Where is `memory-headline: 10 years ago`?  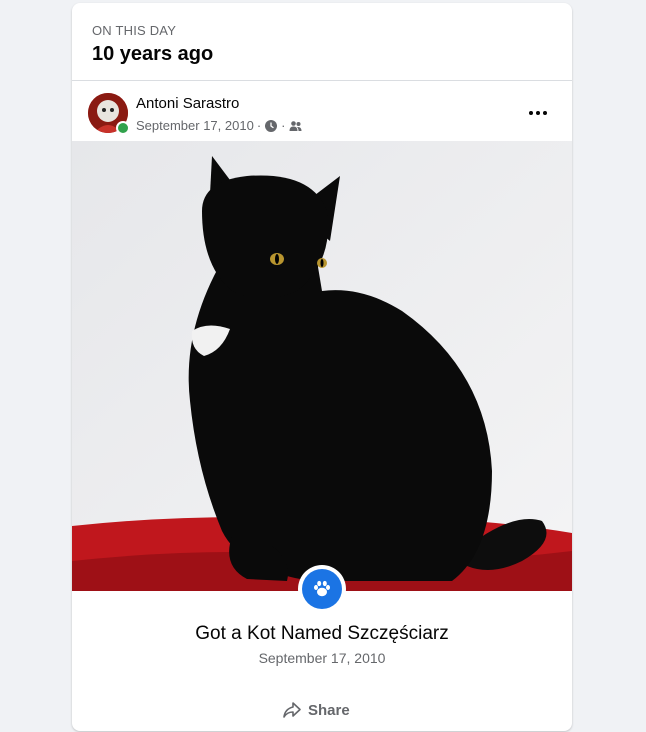 memory-headline: 10 years ago is located at coordinates (153, 54).